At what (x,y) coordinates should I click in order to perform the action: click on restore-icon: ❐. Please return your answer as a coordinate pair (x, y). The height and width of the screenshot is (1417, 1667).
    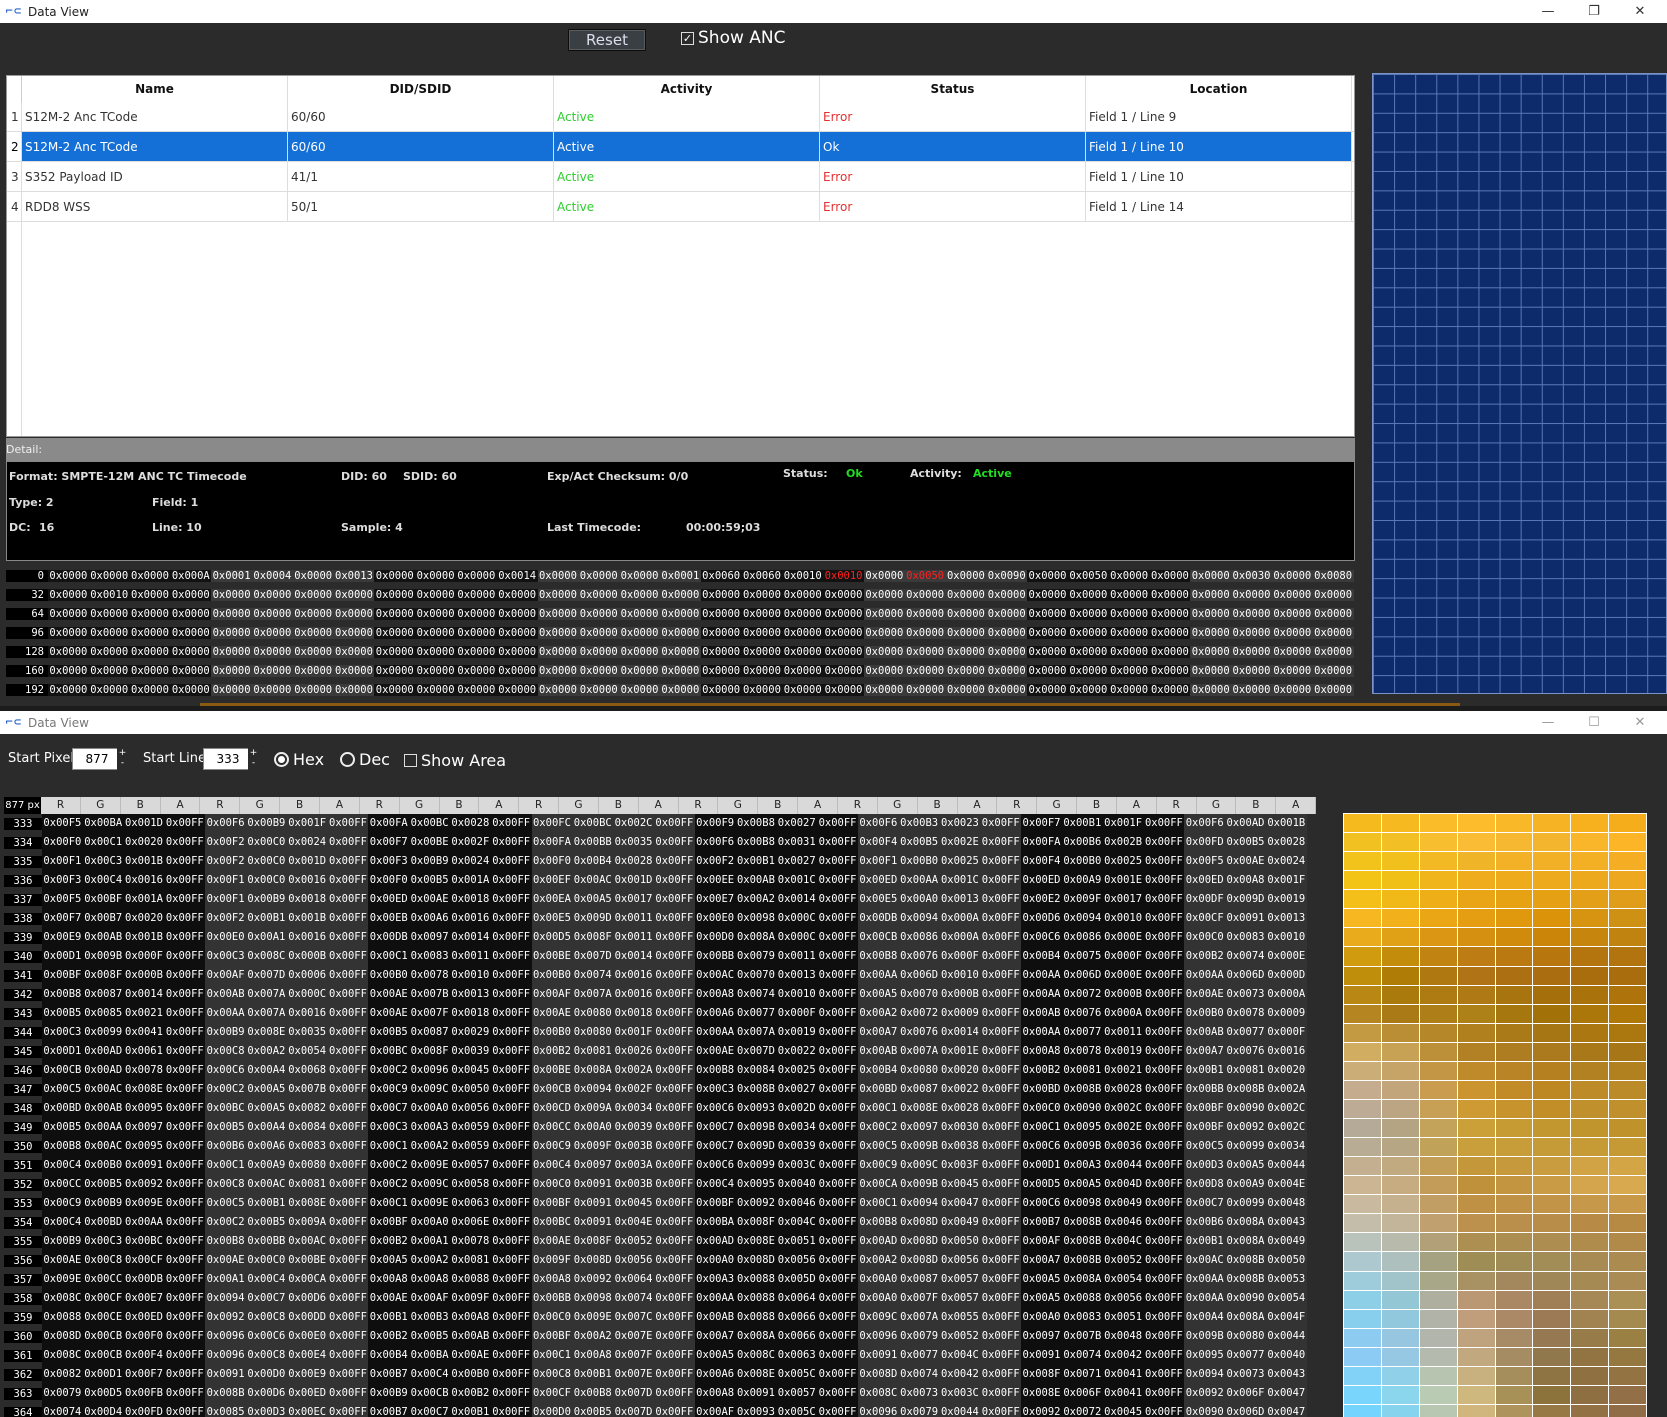
    Looking at the image, I should click on (1594, 11).